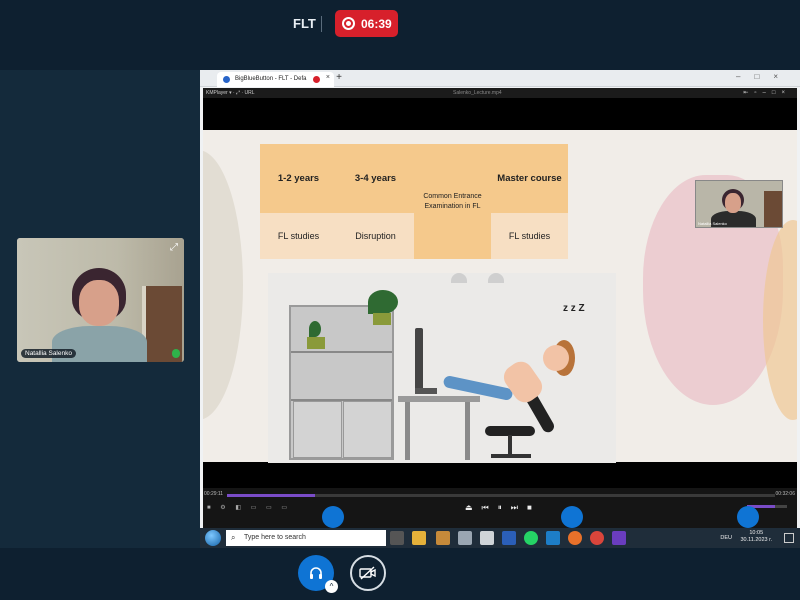  I want to click on presenter-label: Natallia Salenko, so click(712, 223).